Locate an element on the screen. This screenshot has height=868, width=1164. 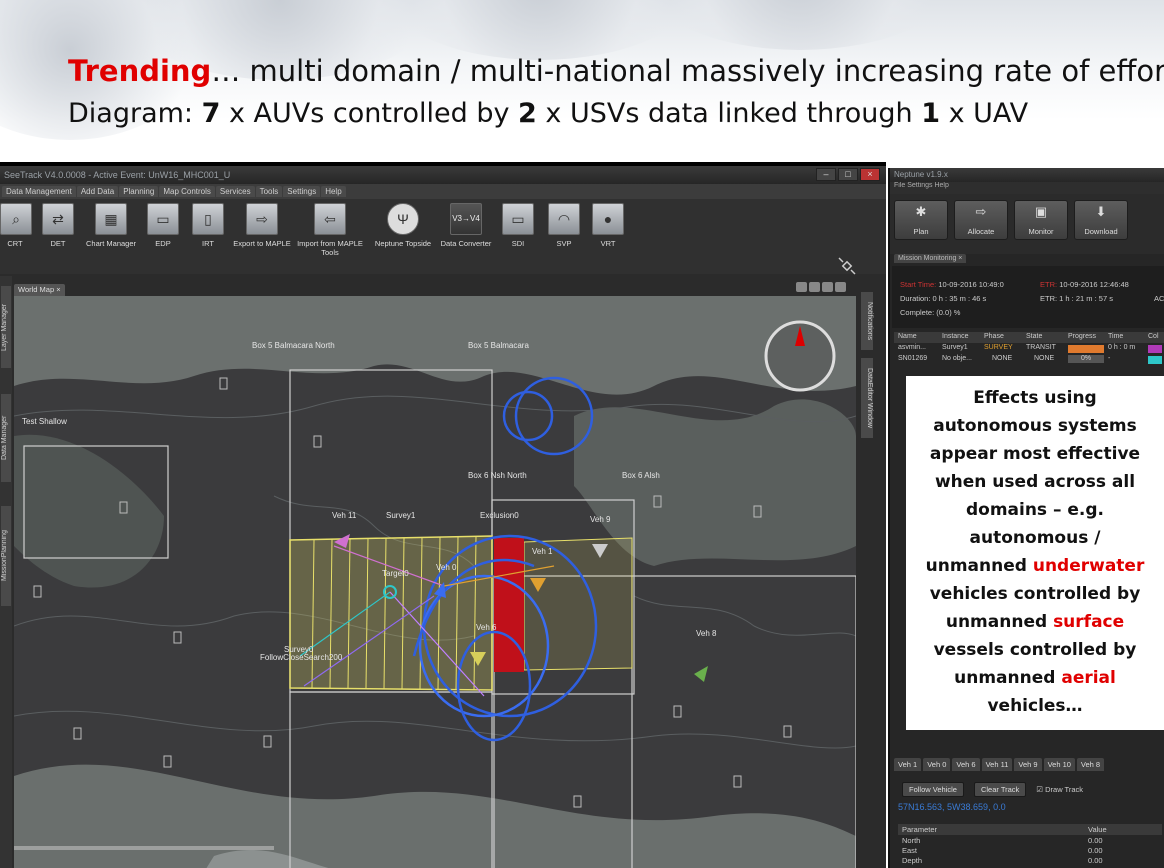
tool-chart-manager: ▦ Chart Manager is located at coordinates (111, 225).